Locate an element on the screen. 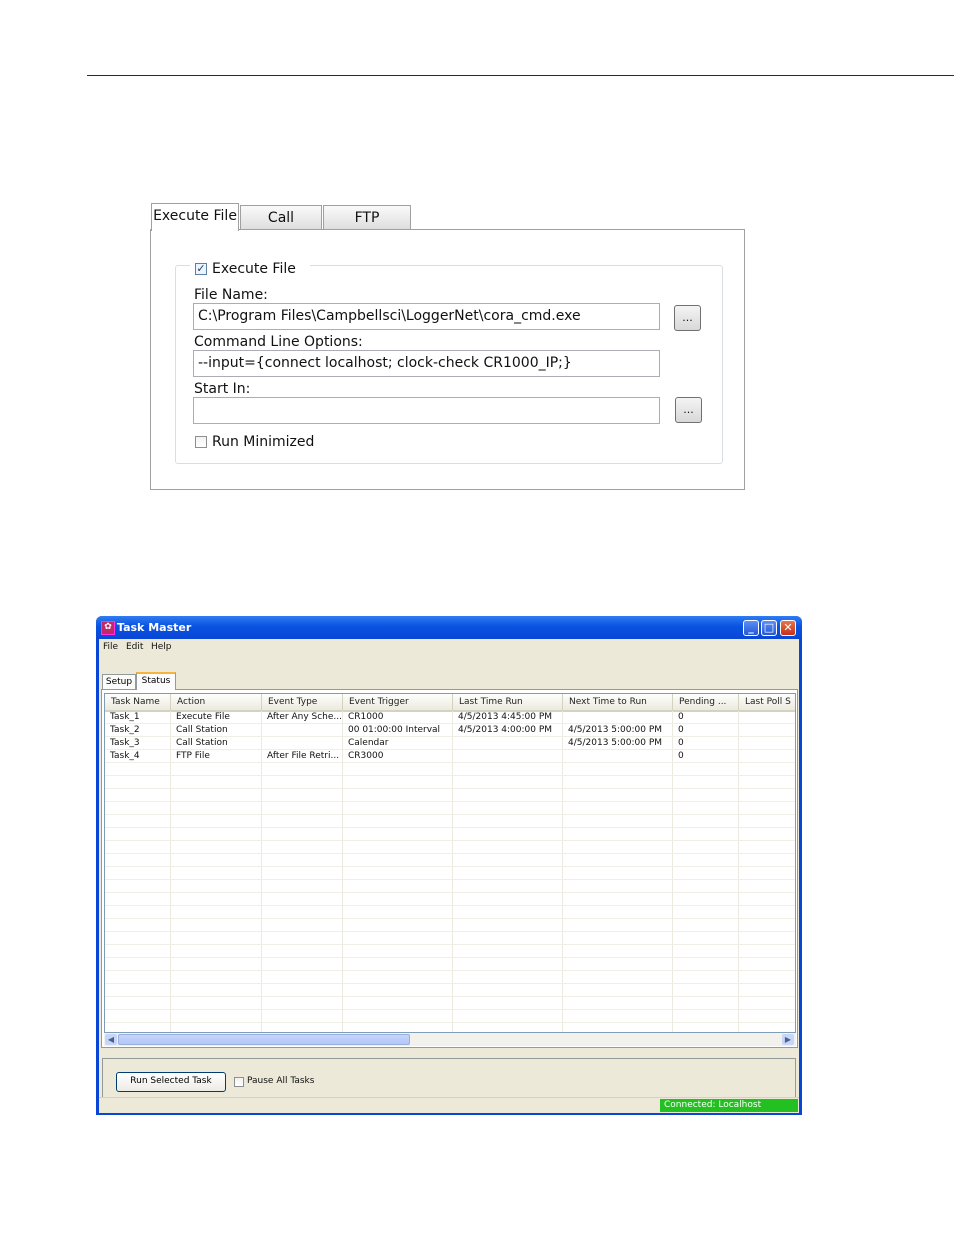 Image resolution: width=954 pixels, height=1235 pixels. column-header-label: Last Poll S is located at coordinates (768, 702).